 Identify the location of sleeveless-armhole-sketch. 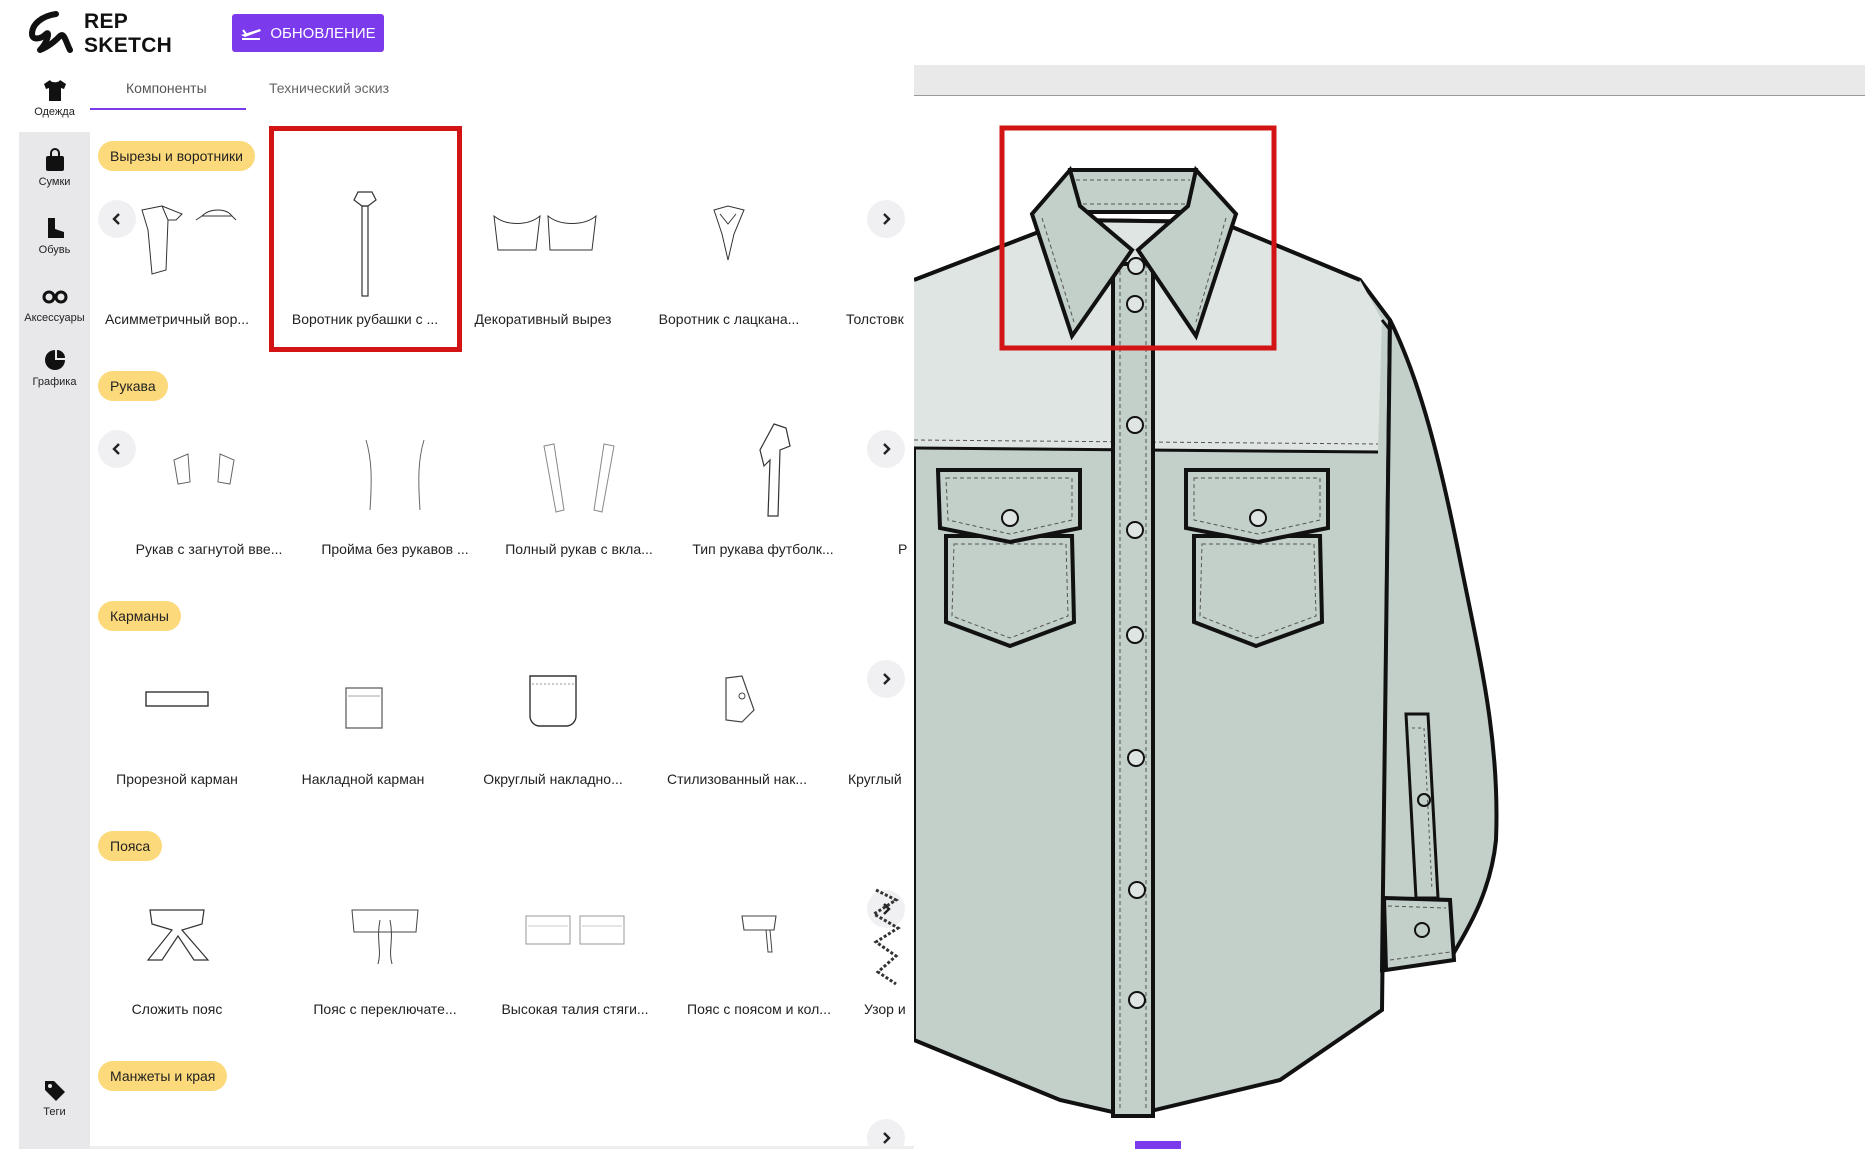
(395, 475).